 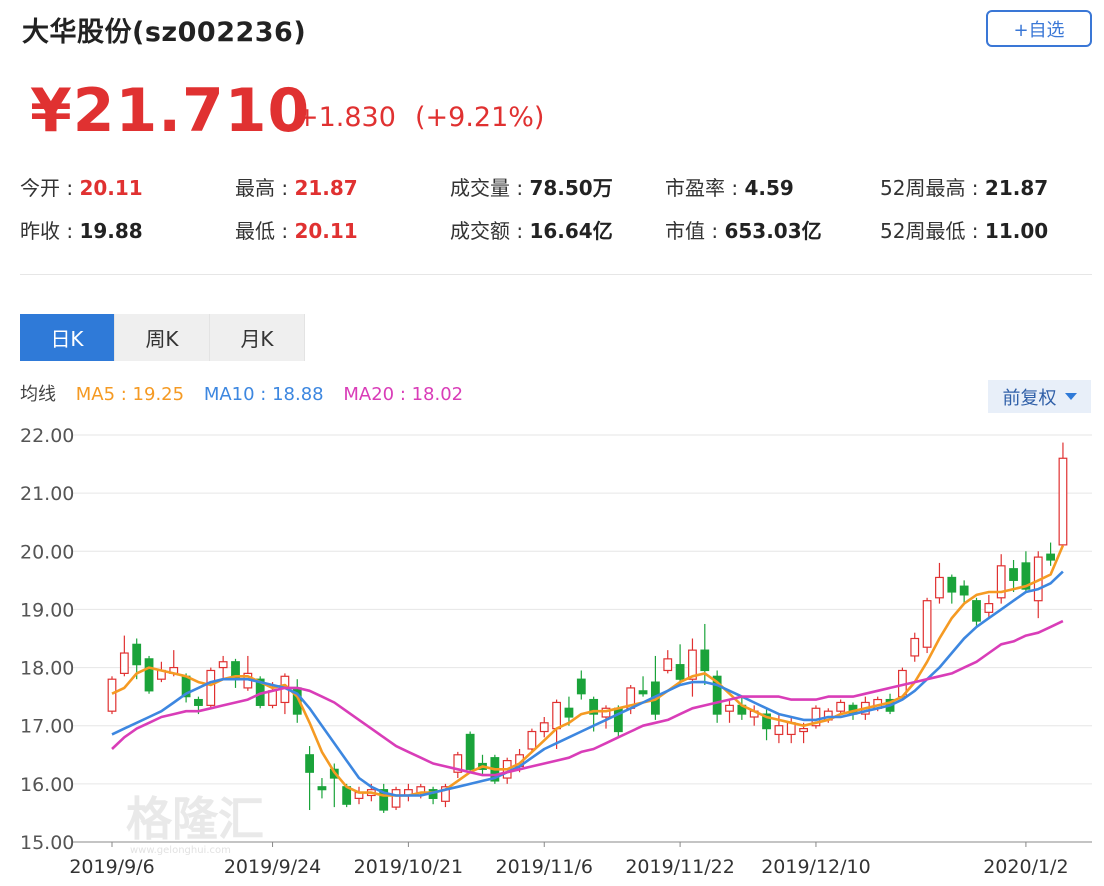 I want to click on watermark-logo: 格隆汇, so click(x=195, y=819).